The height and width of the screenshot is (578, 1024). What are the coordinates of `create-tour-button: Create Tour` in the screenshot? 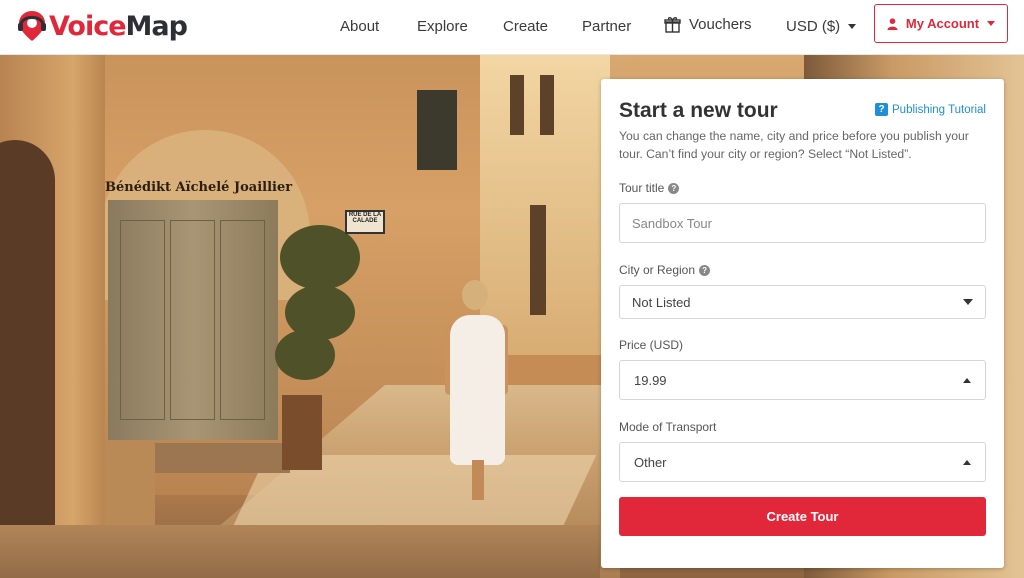 It's located at (802, 516).